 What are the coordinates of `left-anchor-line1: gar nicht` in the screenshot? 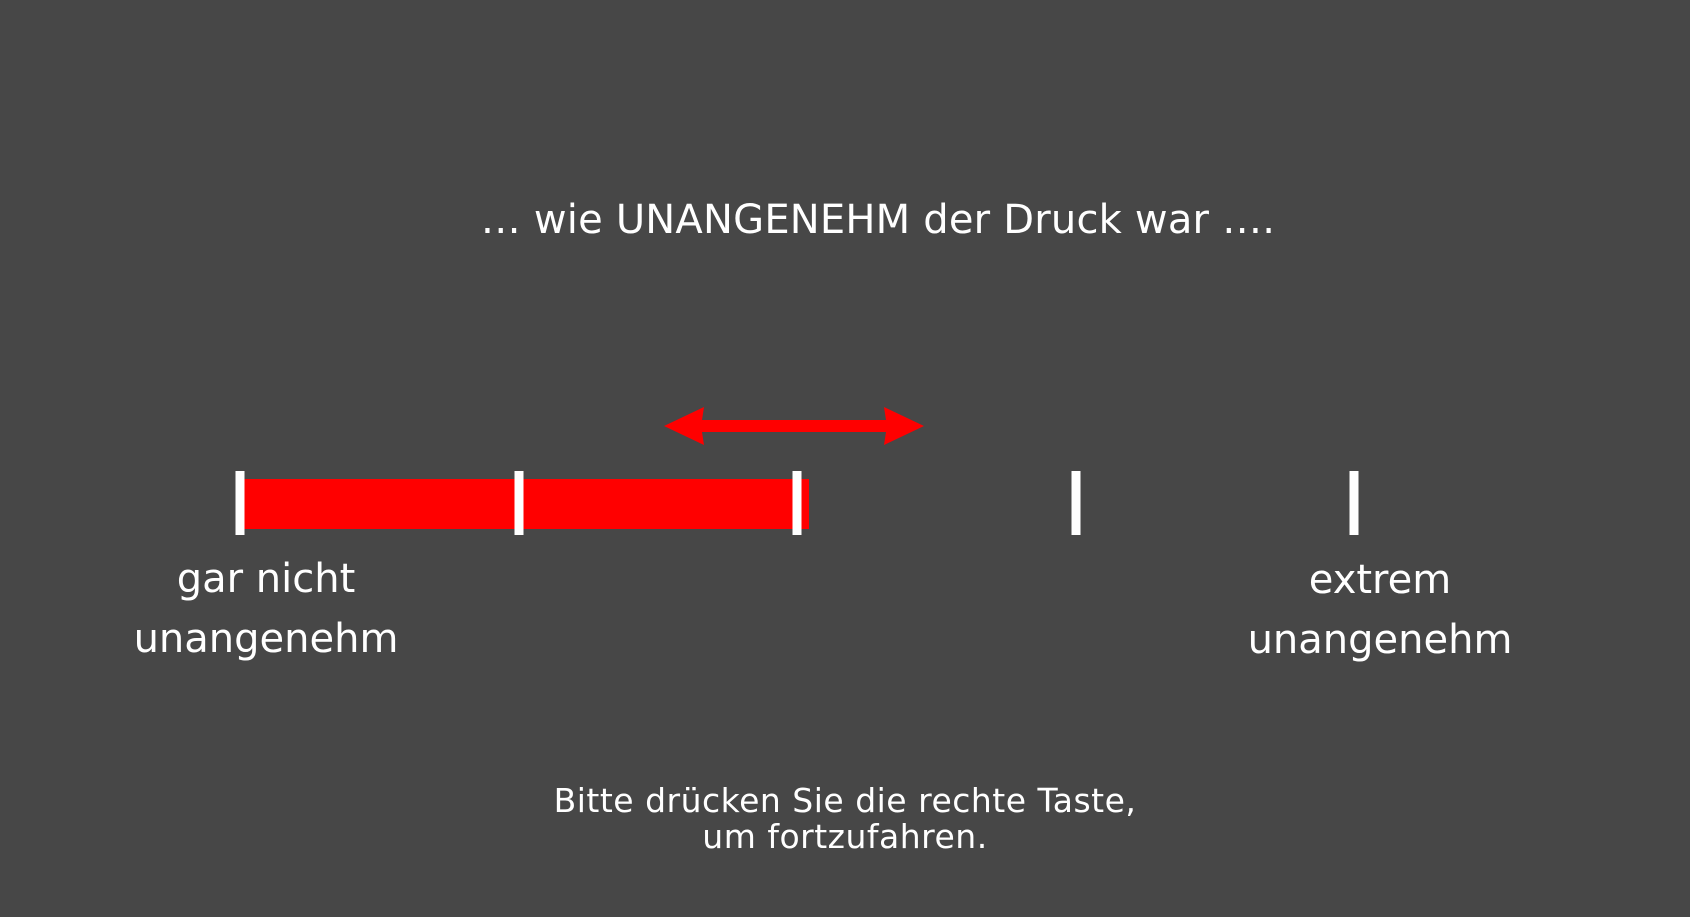 It's located at (266, 579).